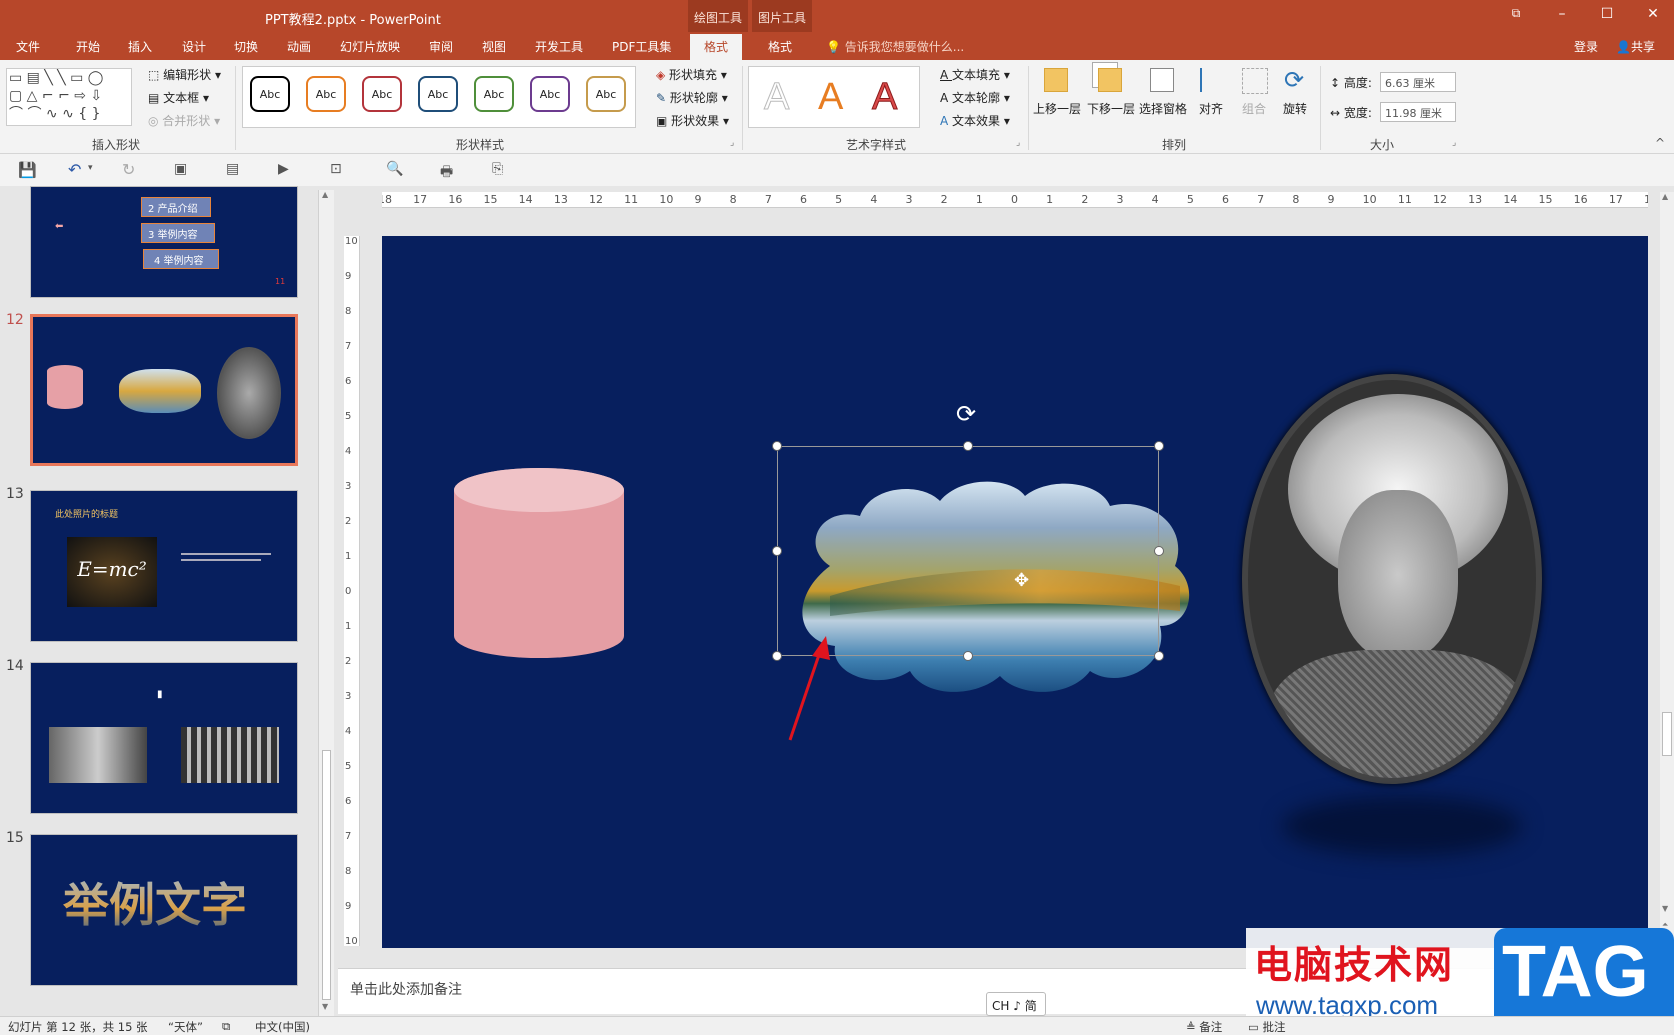  Describe the element at coordinates (1653, 14) in the screenshot. I see `close-button: ✕` at that location.